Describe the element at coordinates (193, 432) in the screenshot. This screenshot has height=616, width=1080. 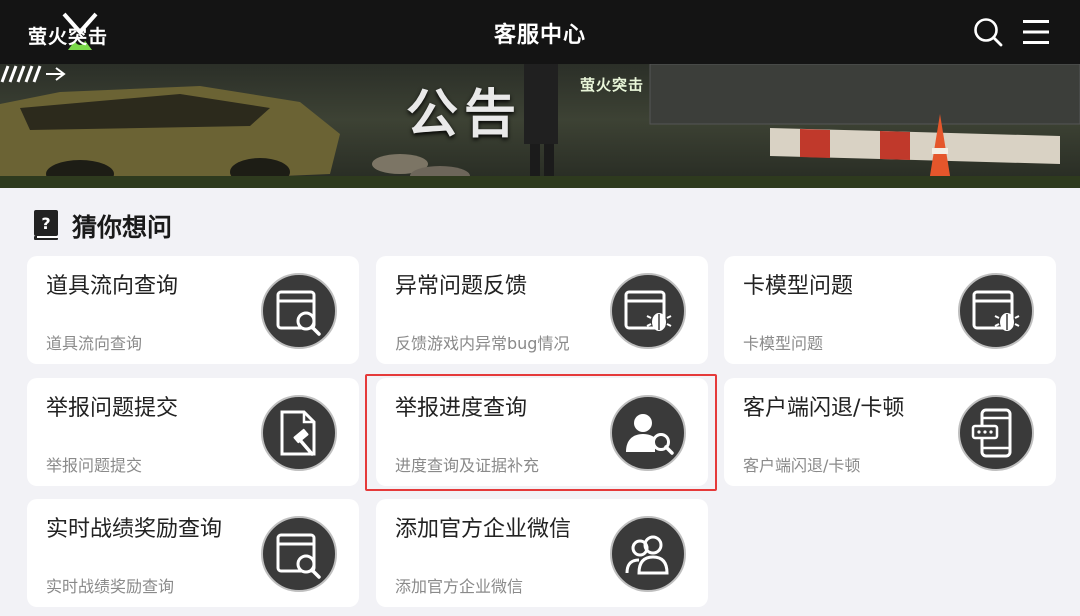
I see `card-item-report-submit: 举报问题提交 举报问题提交` at that location.